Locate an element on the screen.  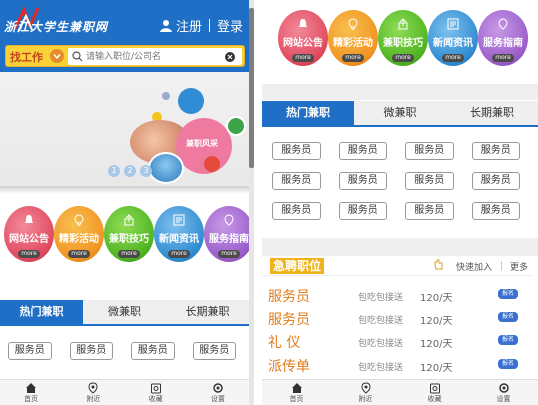
urgent-row: 派传单 包吃包接送 120/天 报名 is located at coordinates (399, 365).